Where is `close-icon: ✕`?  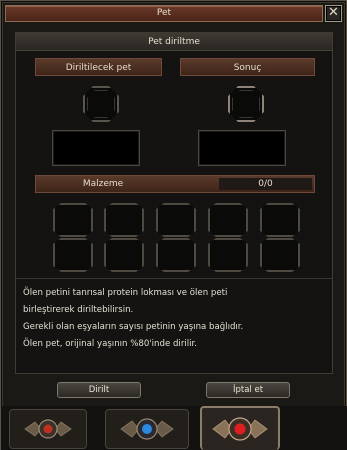
close-icon: ✕ is located at coordinates (333, 12).